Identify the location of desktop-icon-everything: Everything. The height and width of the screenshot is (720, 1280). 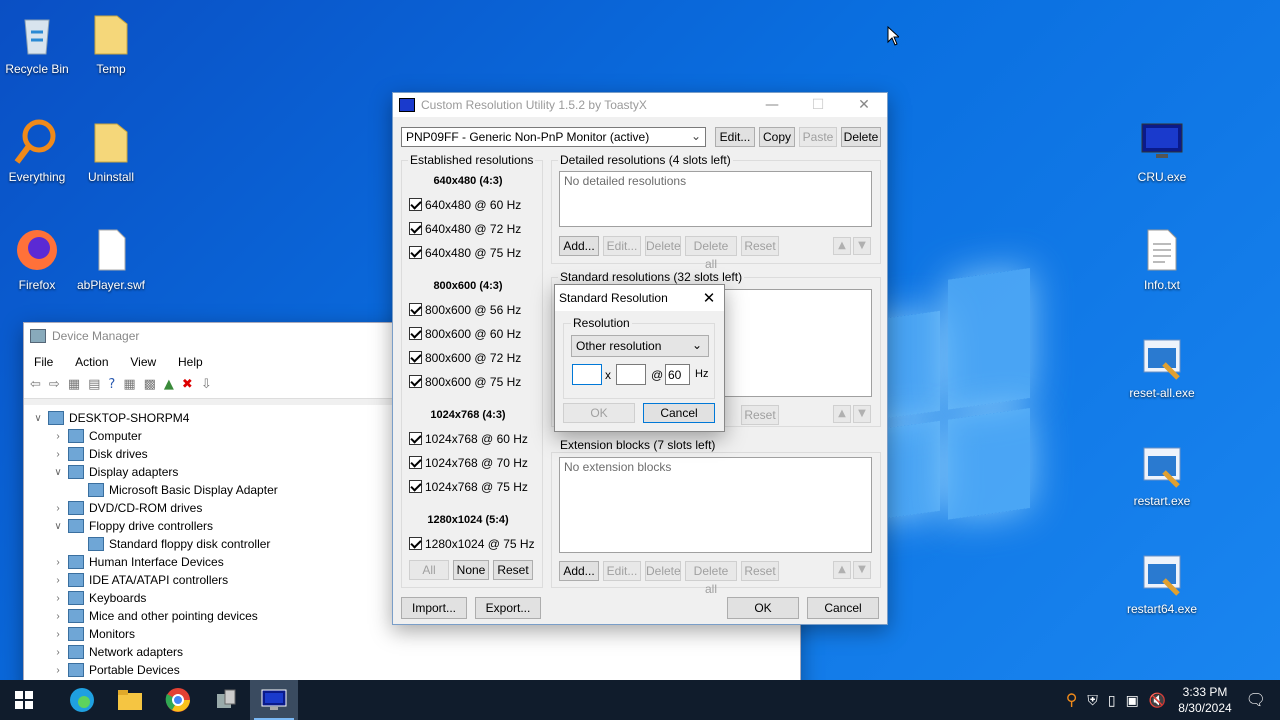
(38, 151).